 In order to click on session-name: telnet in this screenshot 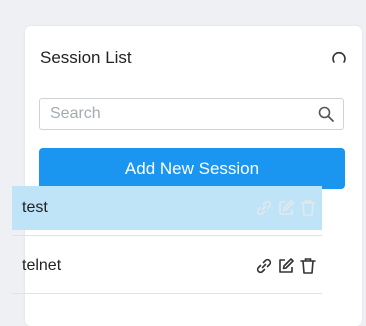, I will do `click(42, 265)`.